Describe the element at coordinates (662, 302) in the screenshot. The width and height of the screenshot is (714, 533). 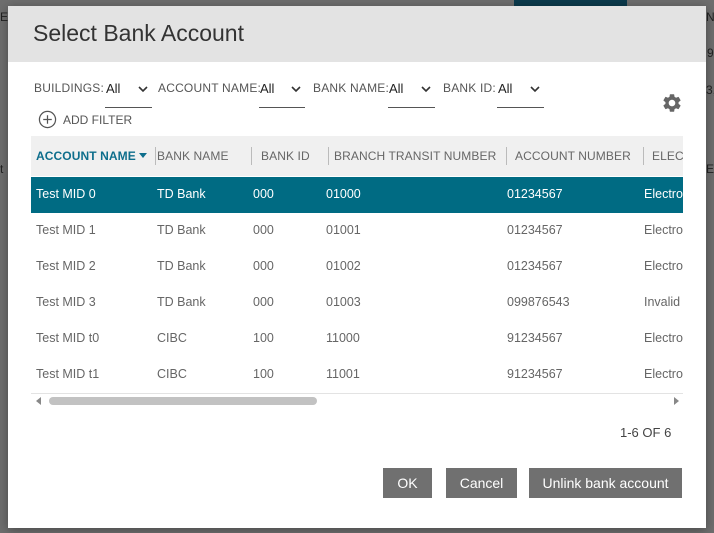
I see `cell-electronic: Invalid` at that location.